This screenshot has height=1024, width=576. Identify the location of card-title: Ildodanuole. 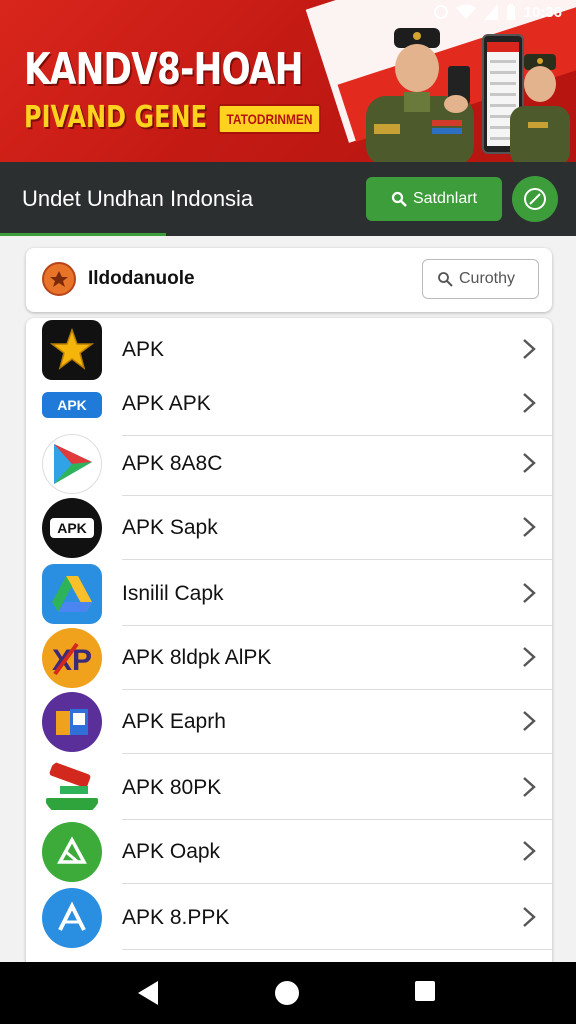
(141, 278).